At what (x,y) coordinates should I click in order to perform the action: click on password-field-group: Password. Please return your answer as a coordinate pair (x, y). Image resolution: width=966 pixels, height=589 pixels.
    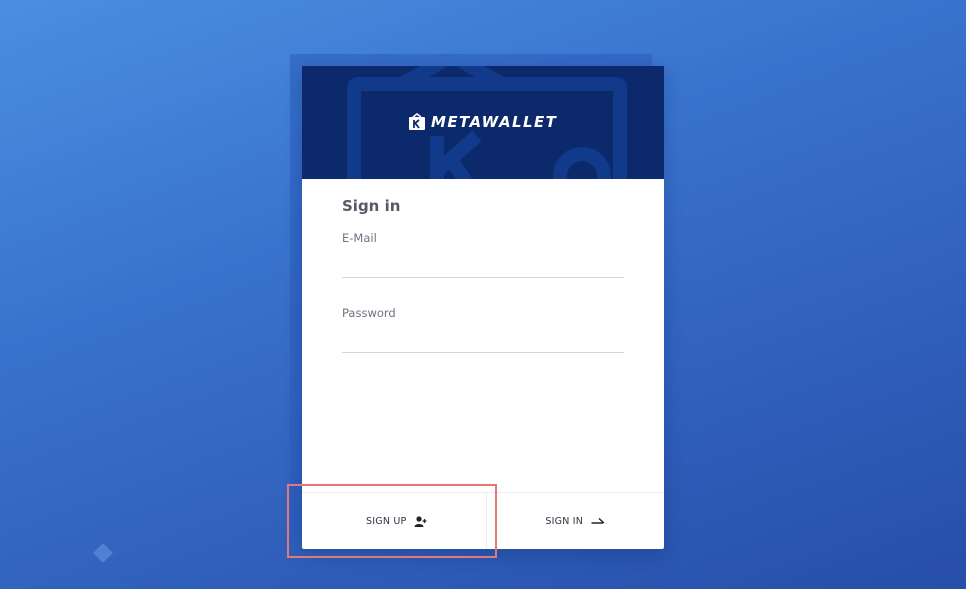
    Looking at the image, I should click on (483, 329).